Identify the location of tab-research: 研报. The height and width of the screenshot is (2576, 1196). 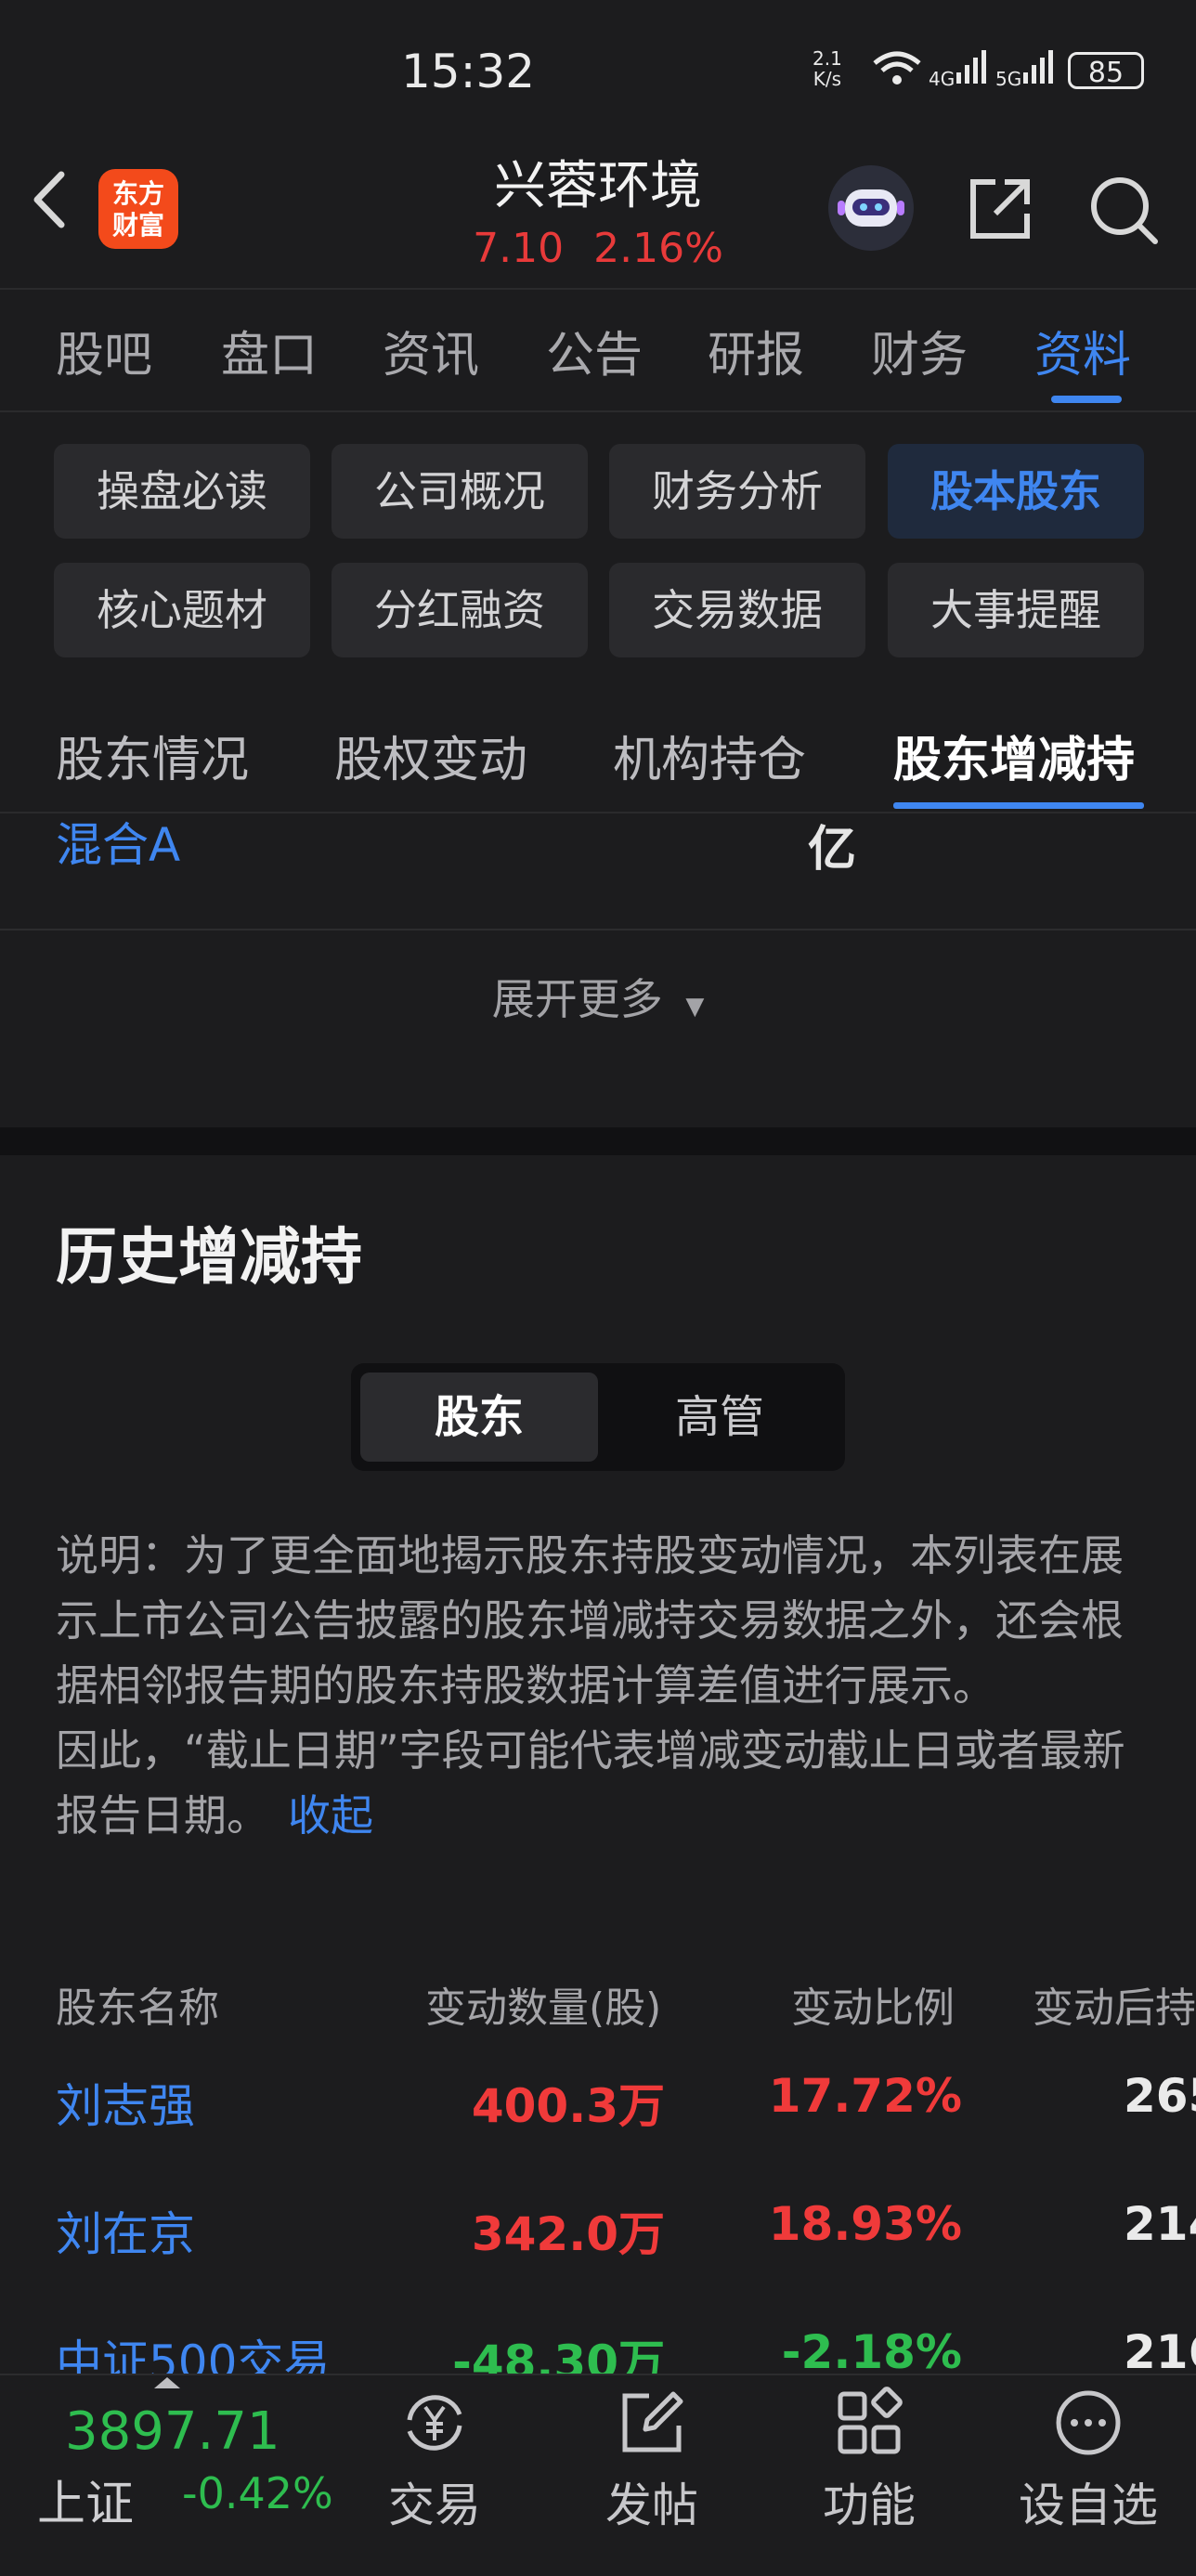
(756, 350).